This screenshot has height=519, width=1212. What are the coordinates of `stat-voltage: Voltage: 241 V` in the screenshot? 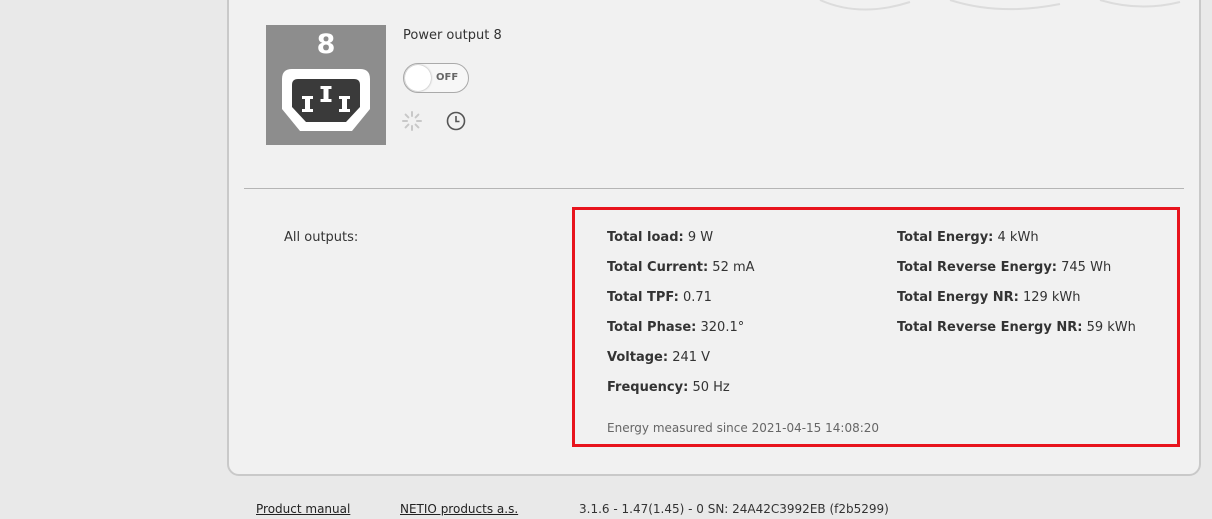 It's located at (658, 357).